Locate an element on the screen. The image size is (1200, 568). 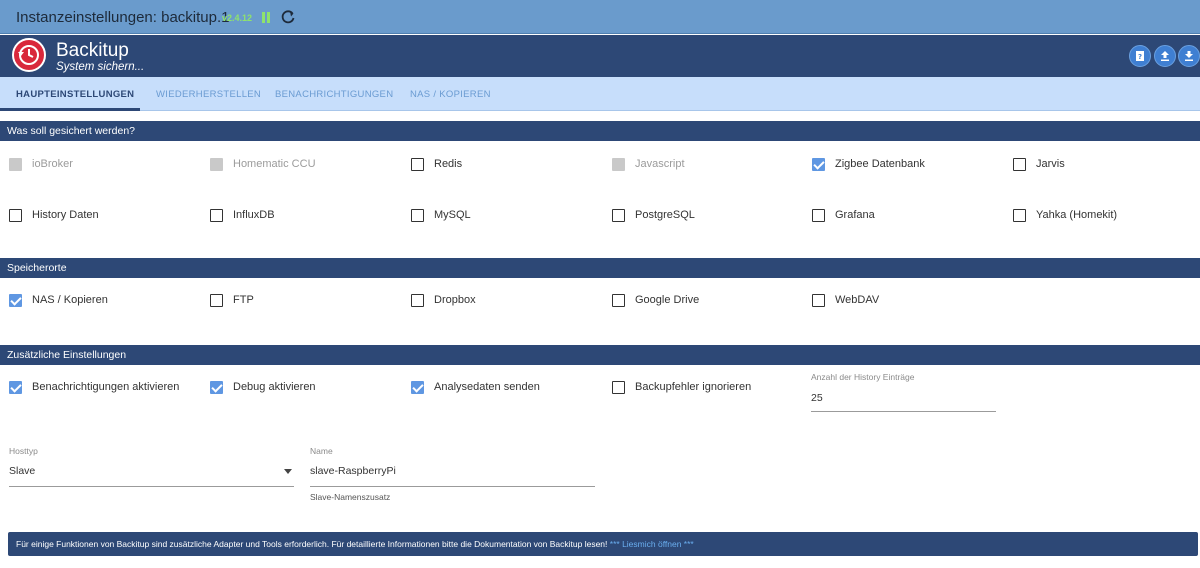
download-icon is located at coordinates (1189, 56).